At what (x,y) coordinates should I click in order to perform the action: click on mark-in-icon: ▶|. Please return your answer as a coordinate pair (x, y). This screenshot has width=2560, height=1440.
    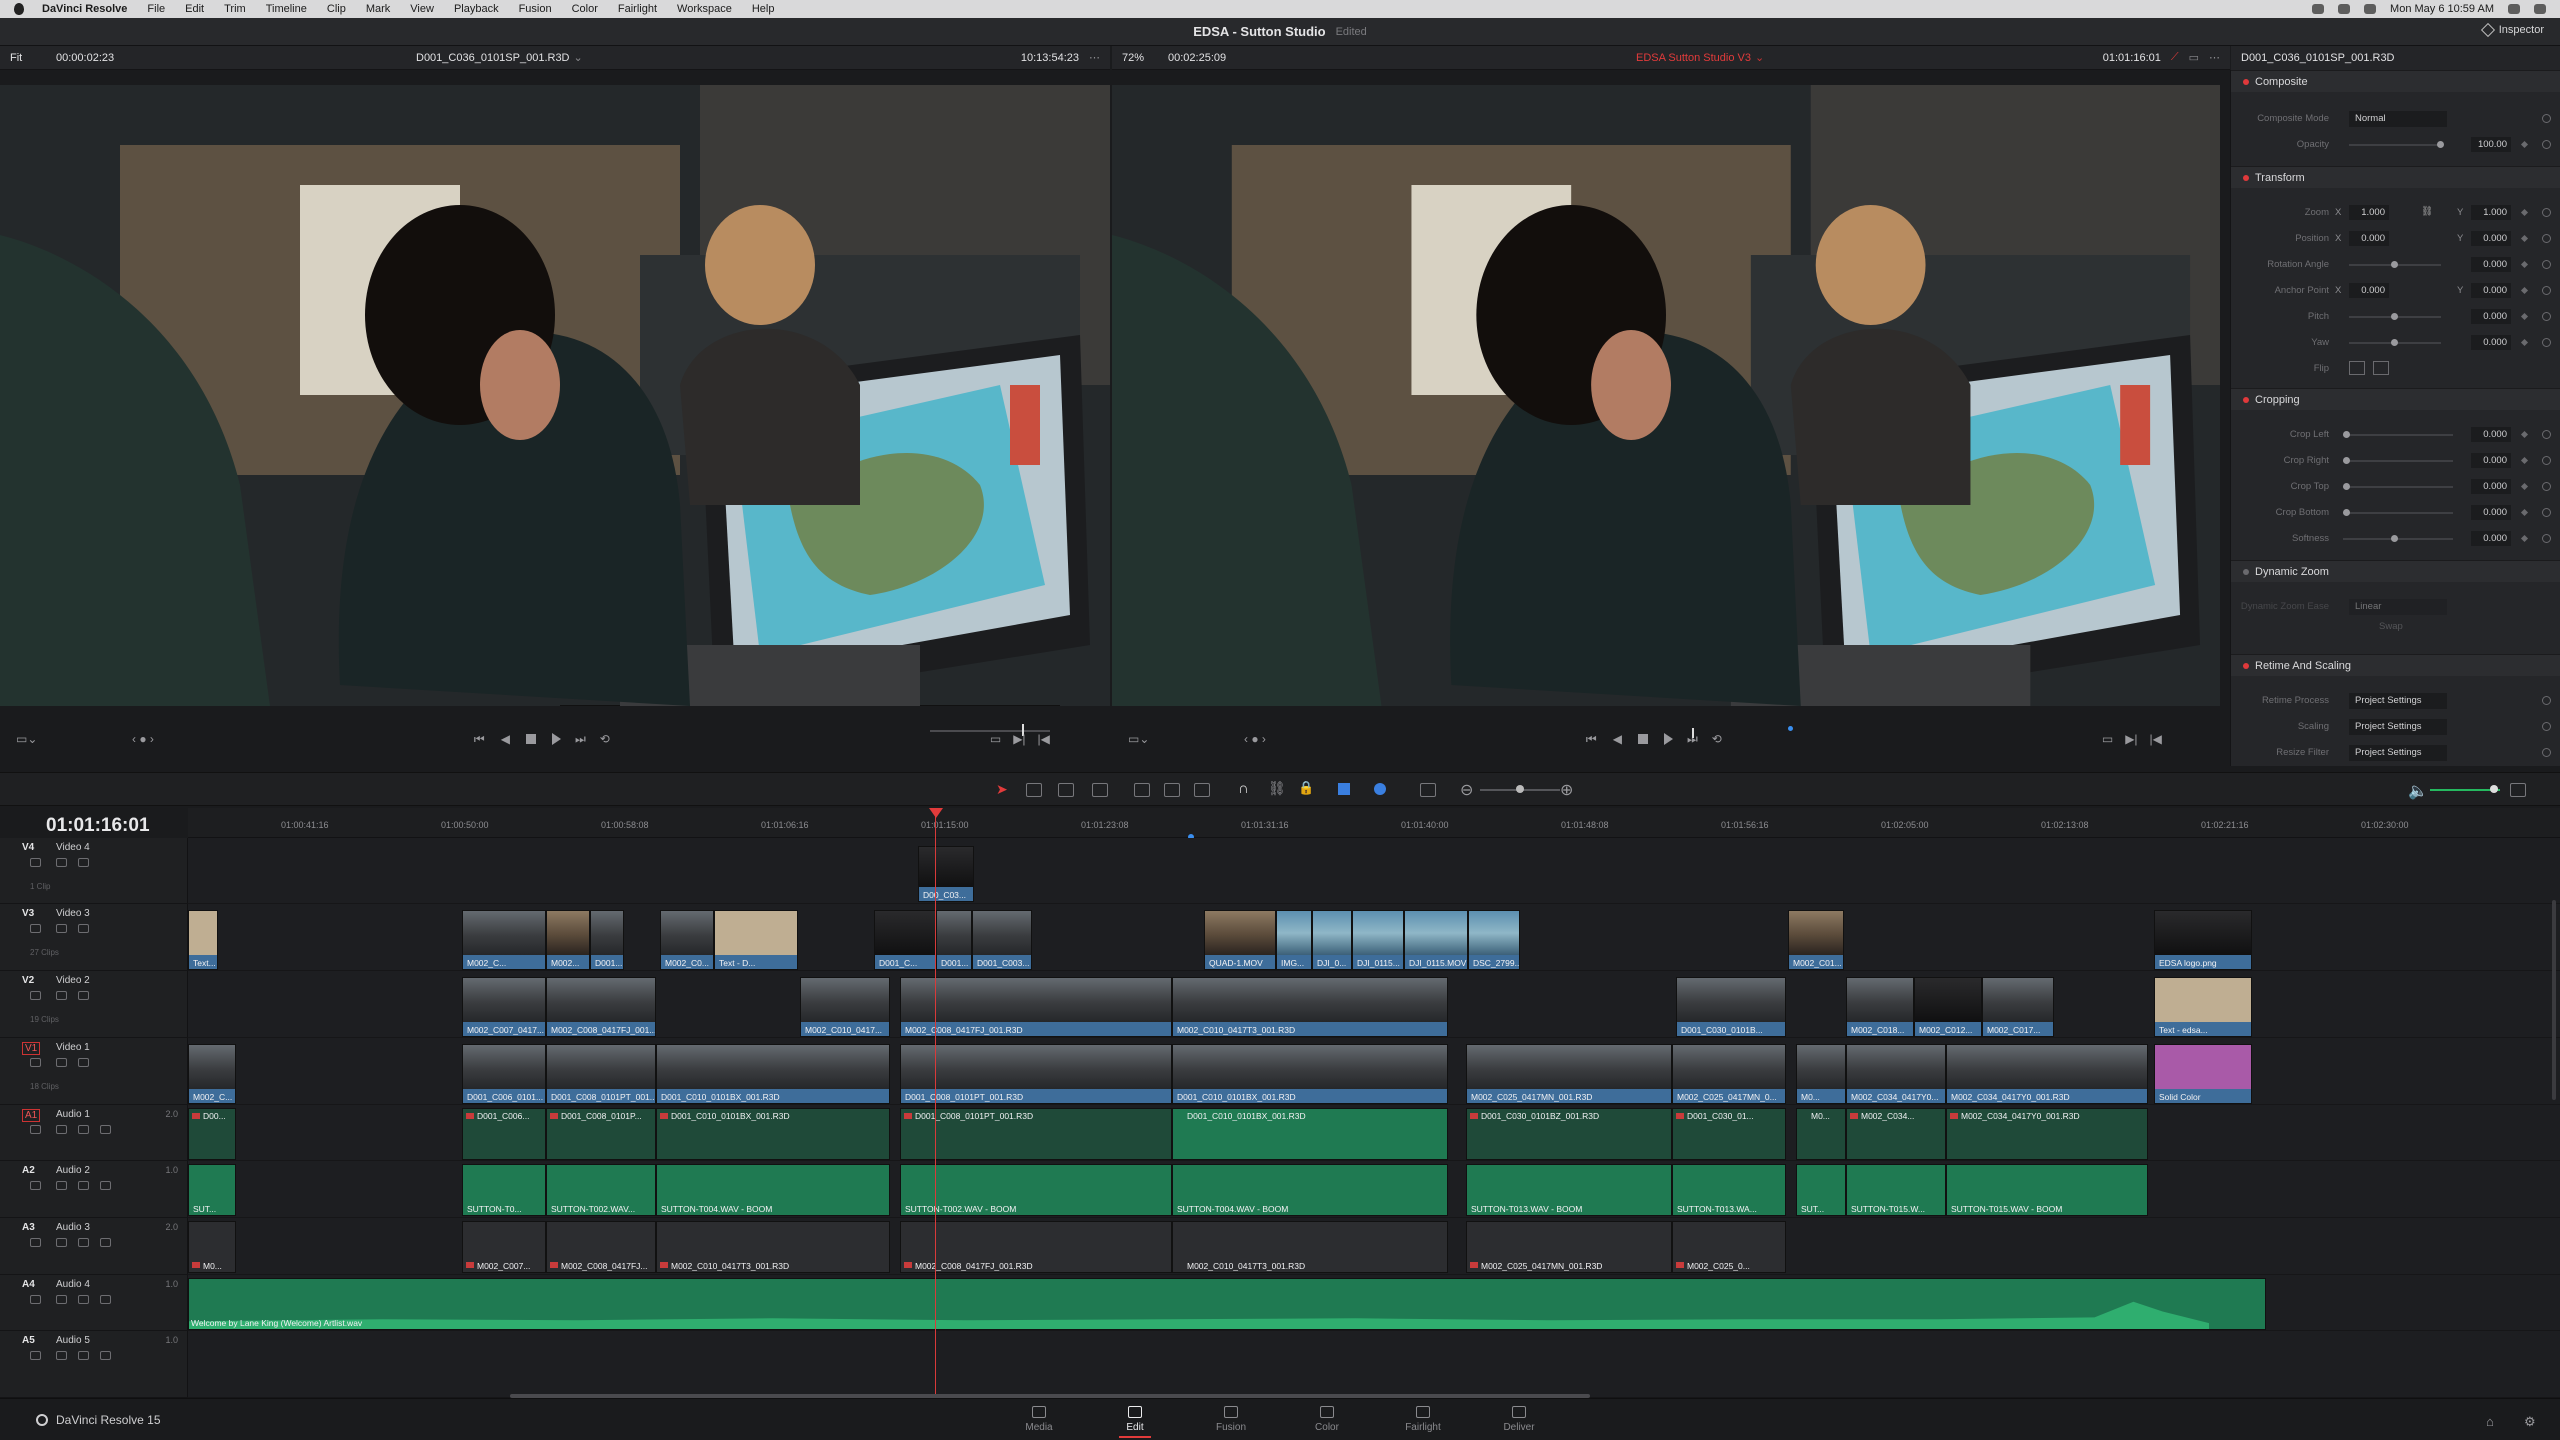
    Looking at the image, I should click on (2131, 739).